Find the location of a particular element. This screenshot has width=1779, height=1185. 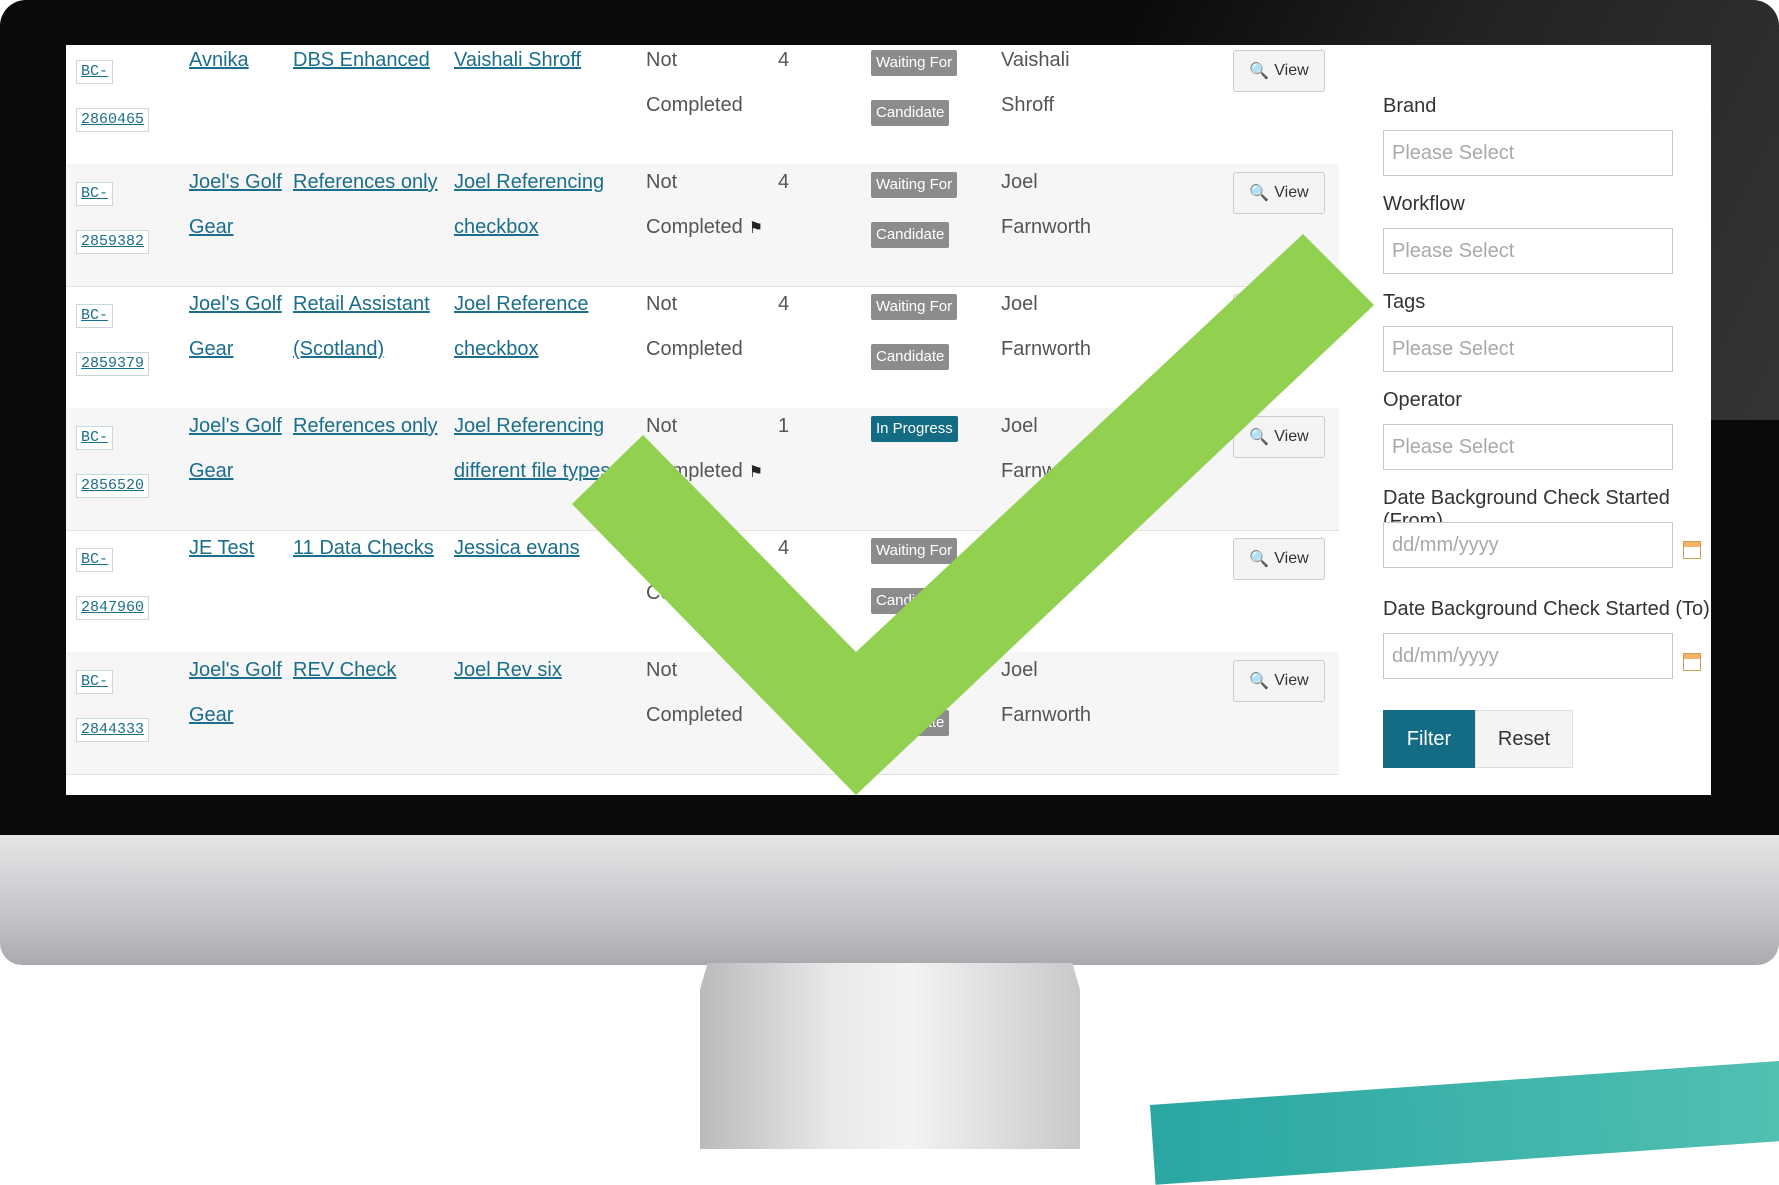

workflow-label: Workflow is located at coordinates (1424, 204).